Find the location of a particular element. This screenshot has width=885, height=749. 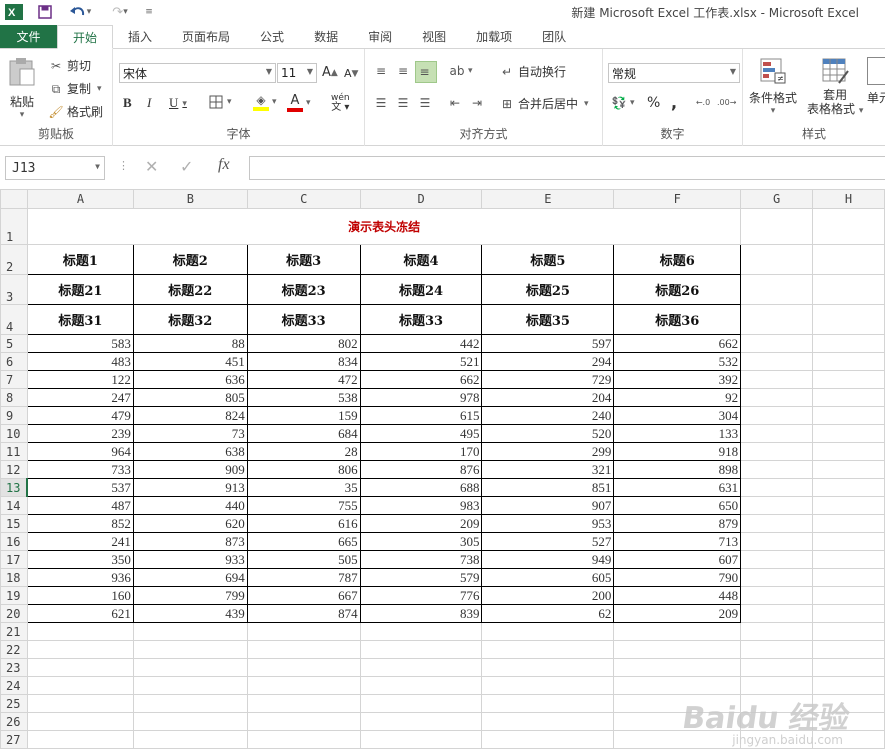

data-cell: 978 is located at coordinates (421, 397).